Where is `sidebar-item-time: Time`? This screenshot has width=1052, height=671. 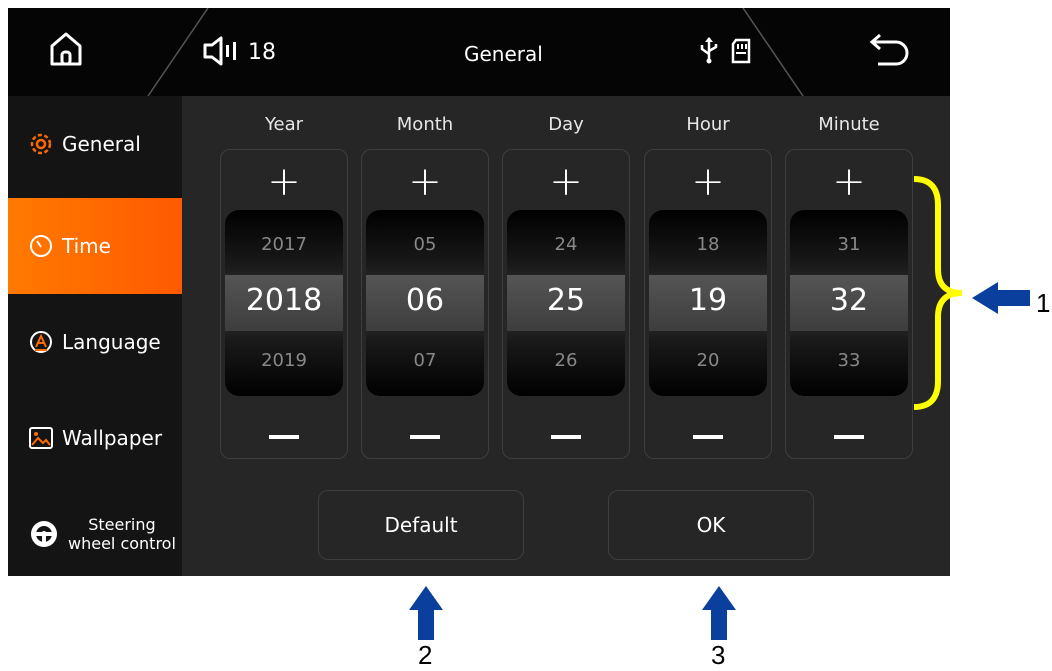
sidebar-item-time: Time is located at coordinates (95, 246).